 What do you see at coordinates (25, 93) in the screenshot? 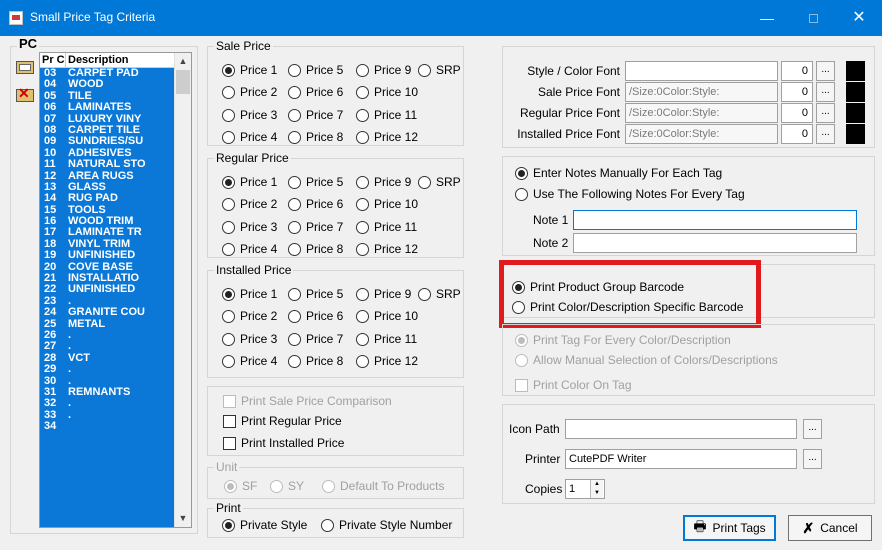
I see `deselect-all-icon` at bounding box center [25, 93].